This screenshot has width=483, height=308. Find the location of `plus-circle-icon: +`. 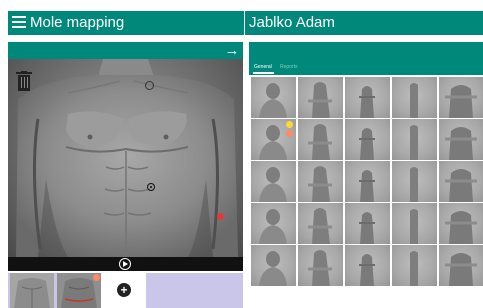

plus-circle-icon: + is located at coordinates (124, 290).